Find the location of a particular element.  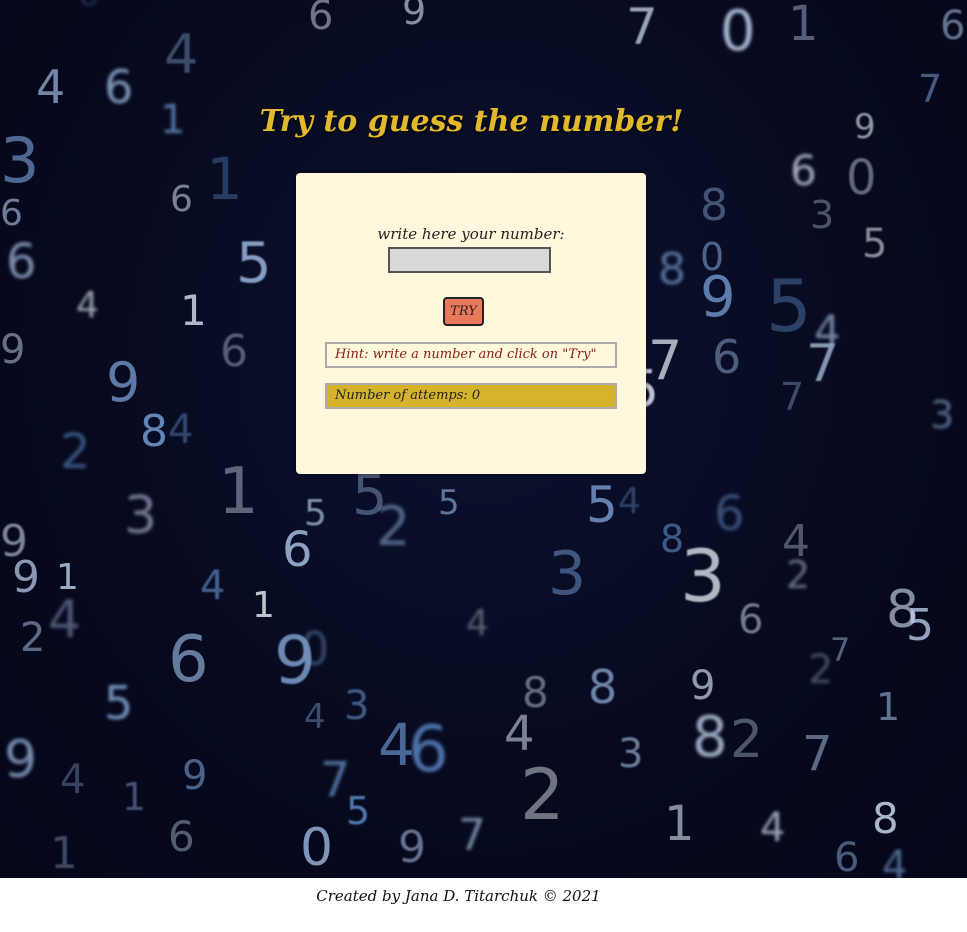

page-title: Try to guess the number! is located at coordinates (471, 121).